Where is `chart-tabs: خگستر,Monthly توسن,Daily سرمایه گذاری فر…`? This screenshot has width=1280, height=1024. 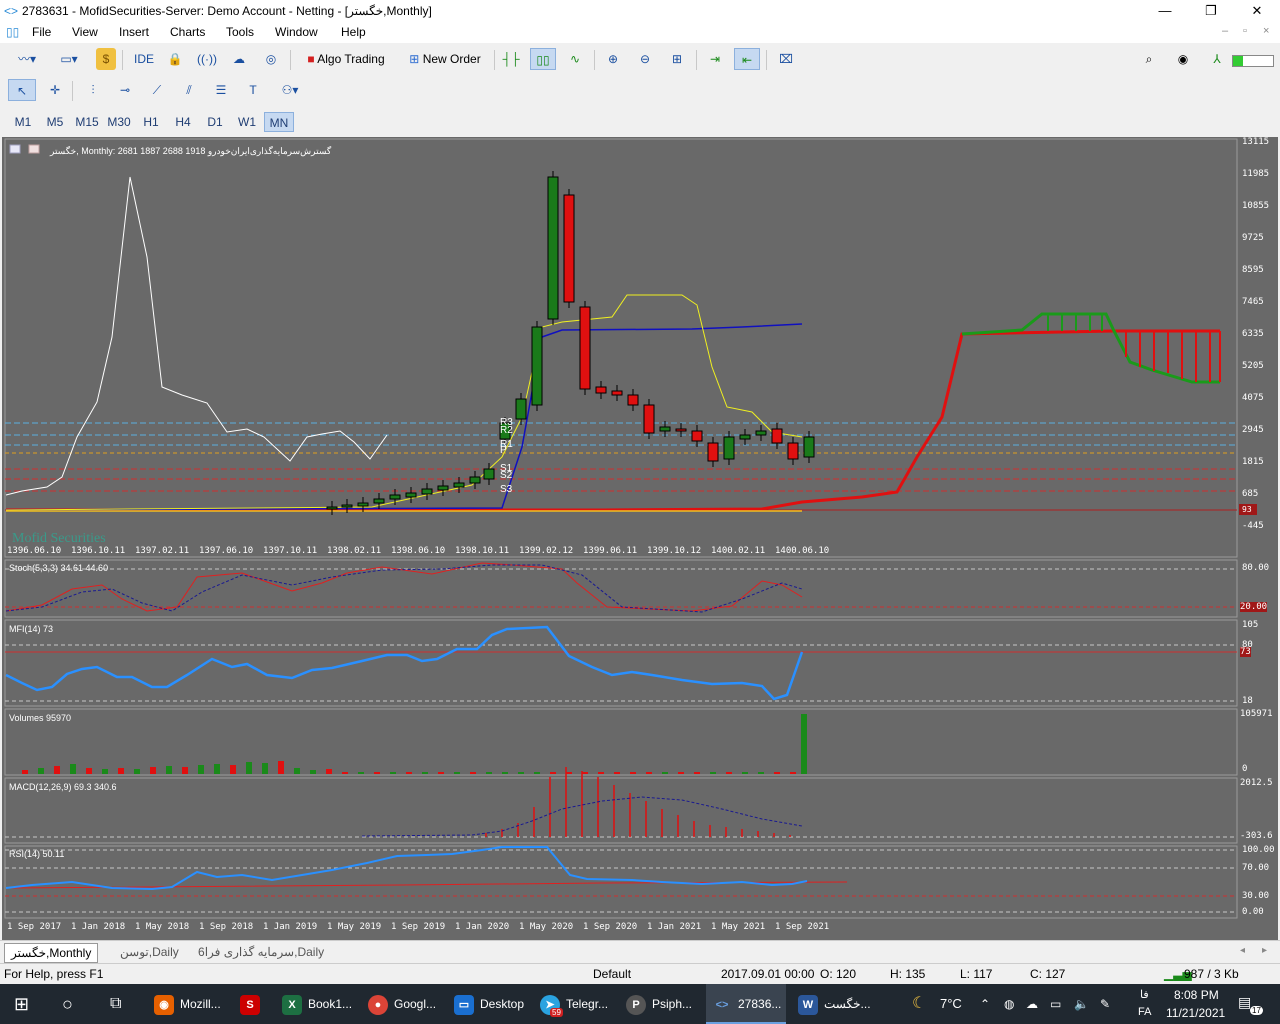 chart-tabs: خگستر,Monthly توسن,Daily سرمایه گذاری فر… is located at coordinates (640, 951).